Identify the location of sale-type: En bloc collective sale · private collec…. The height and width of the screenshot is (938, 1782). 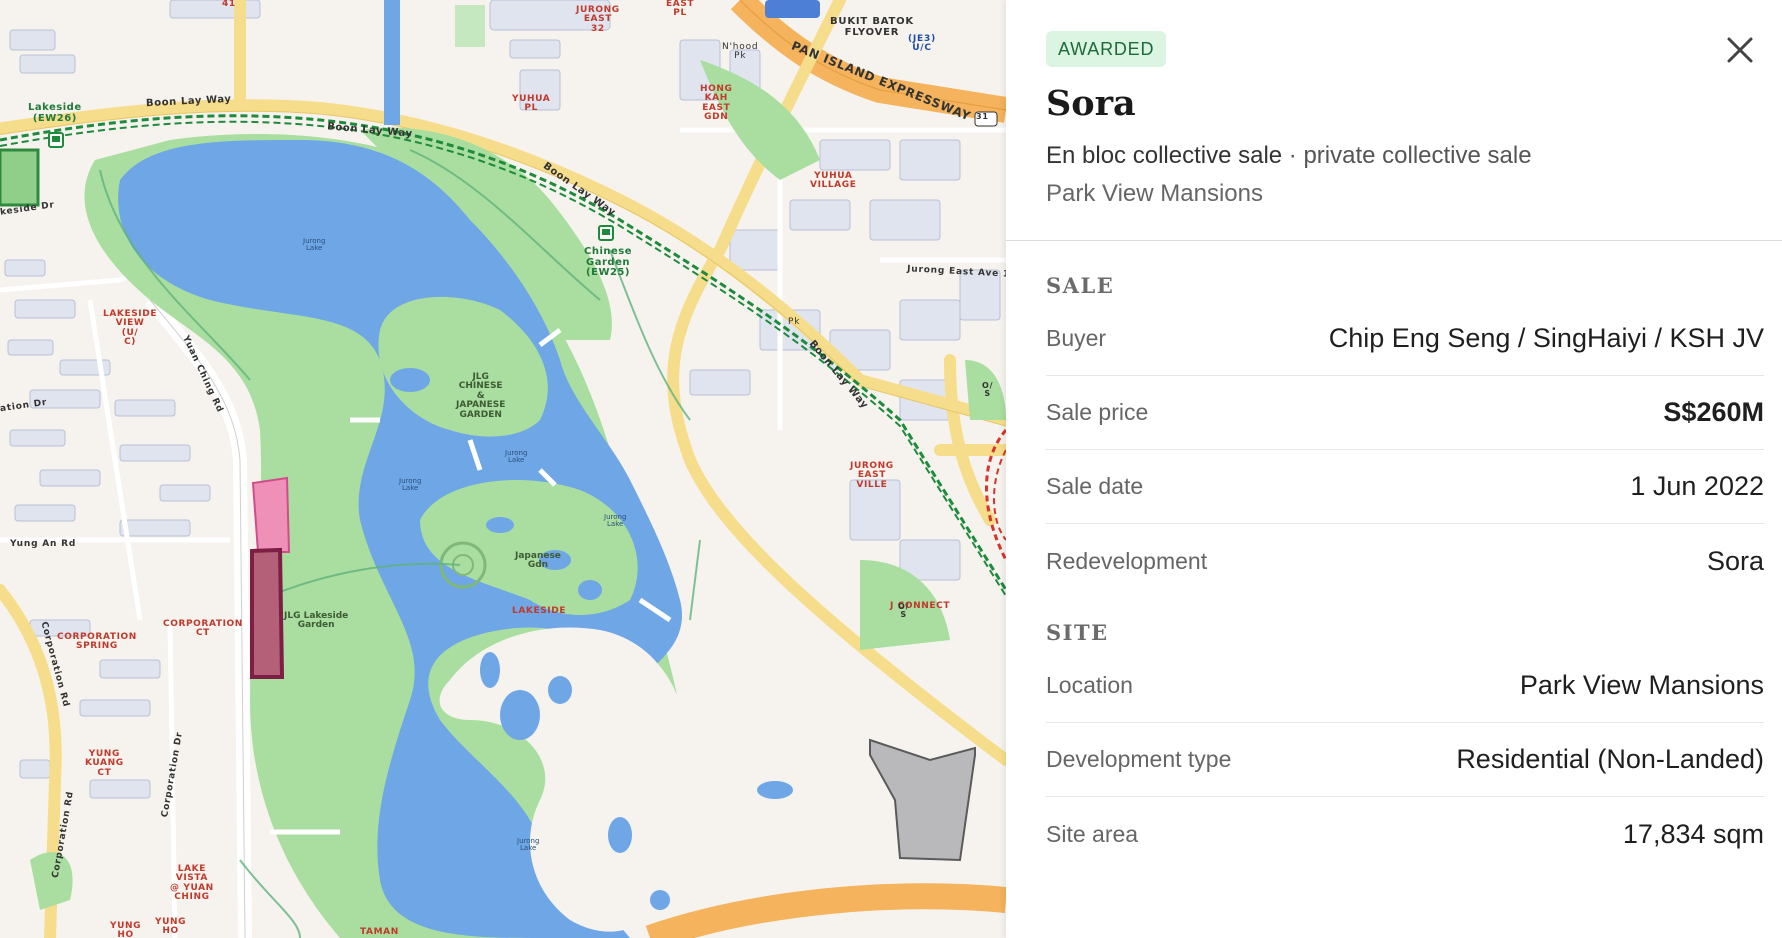
(1394, 156).